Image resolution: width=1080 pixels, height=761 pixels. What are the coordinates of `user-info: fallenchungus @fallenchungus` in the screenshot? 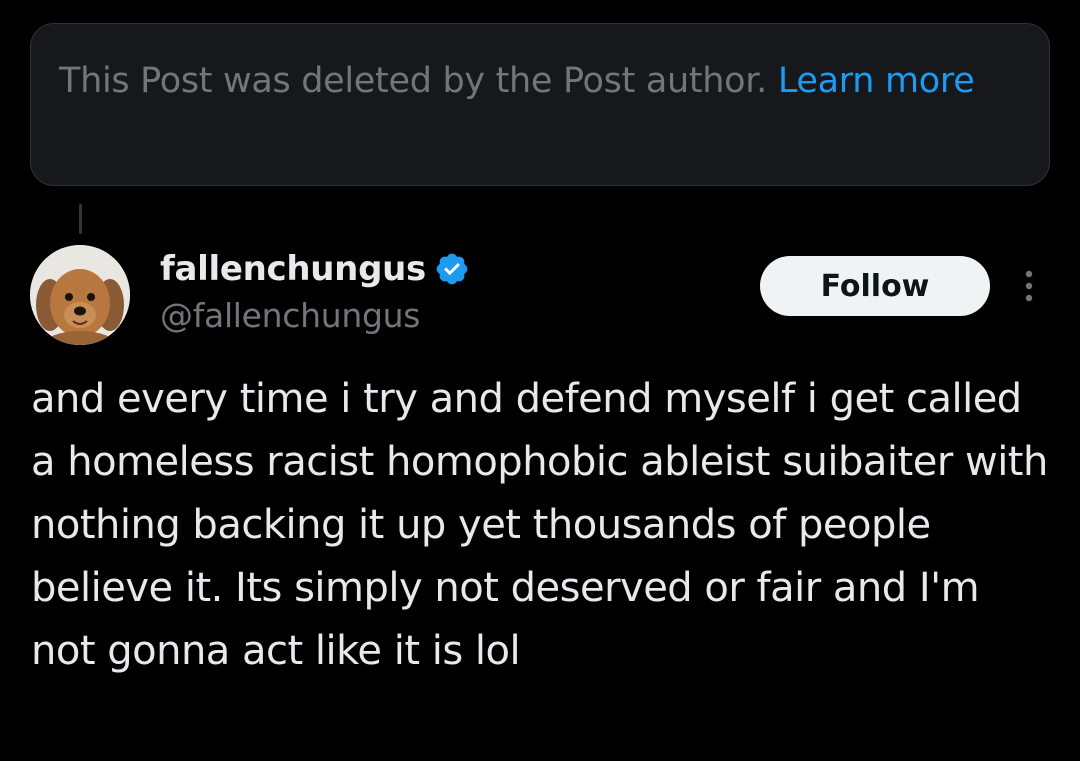 It's located at (315, 291).